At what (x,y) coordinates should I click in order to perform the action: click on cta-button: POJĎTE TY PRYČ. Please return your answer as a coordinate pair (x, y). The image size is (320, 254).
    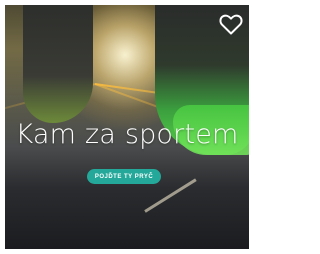
    Looking at the image, I should click on (124, 176).